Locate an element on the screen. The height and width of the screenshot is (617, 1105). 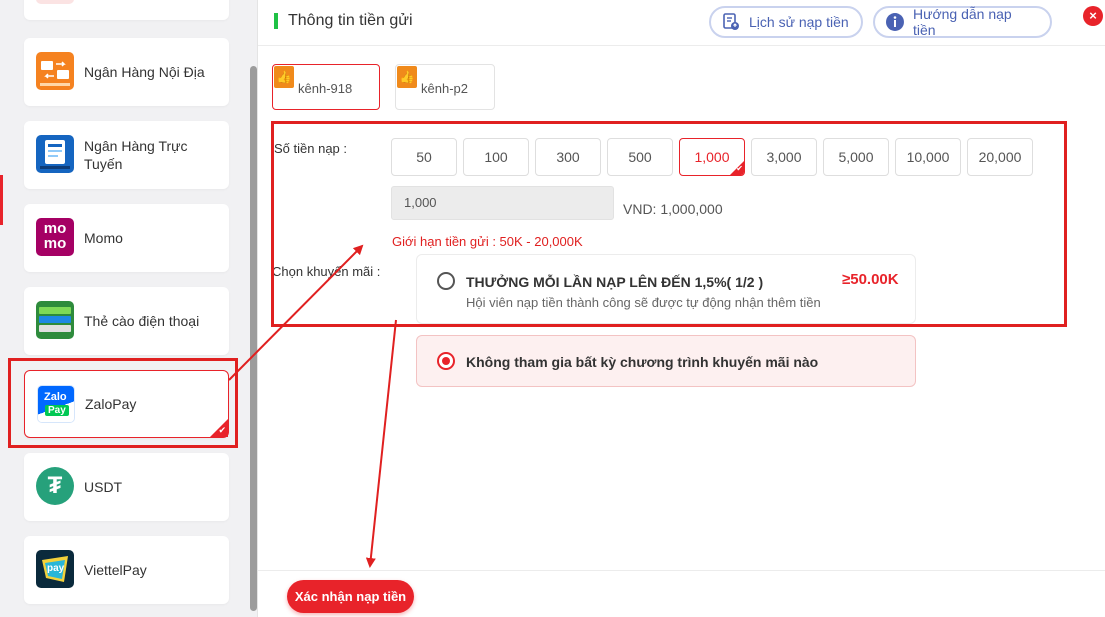
bank-transfer-icon is located at coordinates (55, 71).